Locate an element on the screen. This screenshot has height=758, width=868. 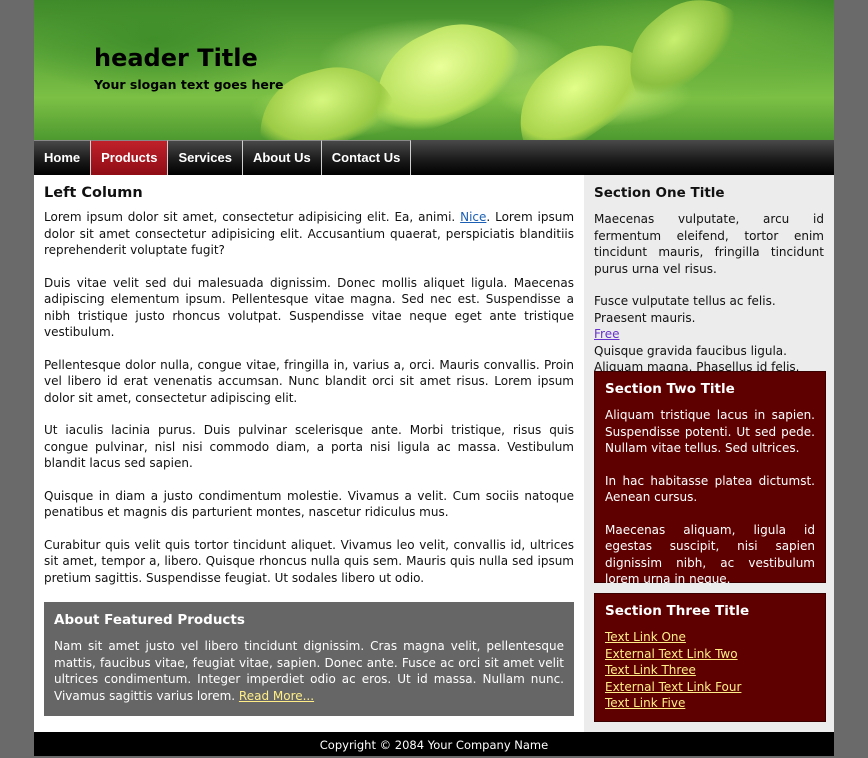
text-link-five: Text Link Five is located at coordinates (710, 703).